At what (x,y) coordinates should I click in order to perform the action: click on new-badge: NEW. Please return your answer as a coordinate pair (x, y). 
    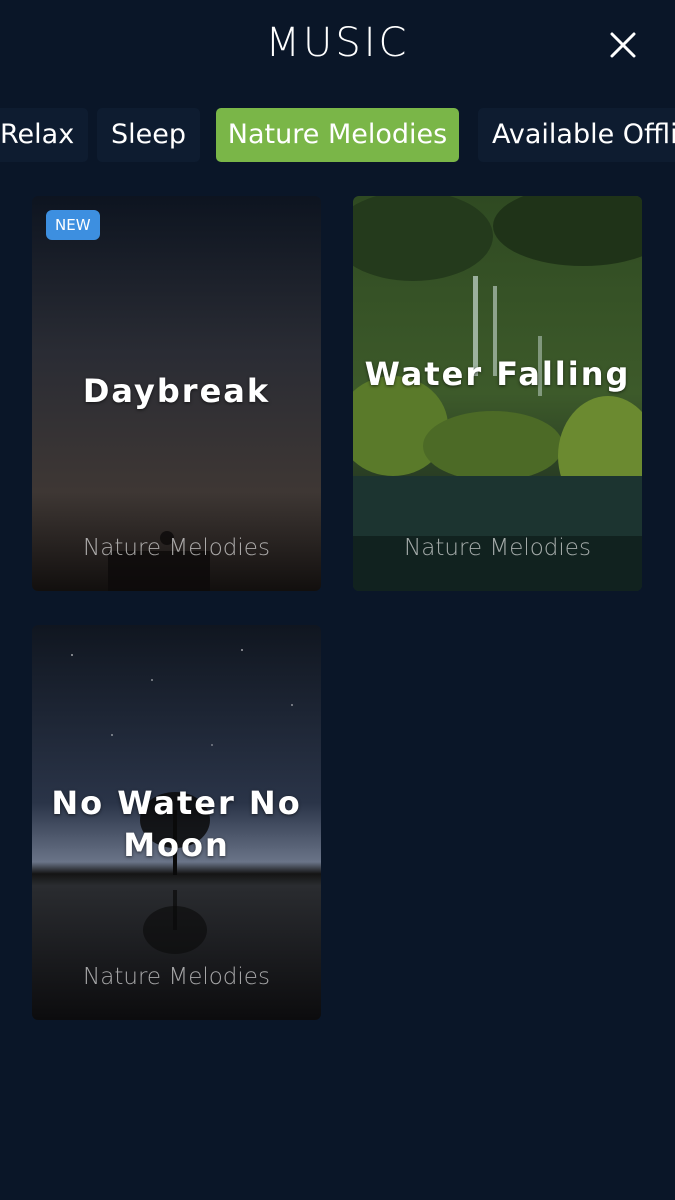
    Looking at the image, I should click on (73, 225).